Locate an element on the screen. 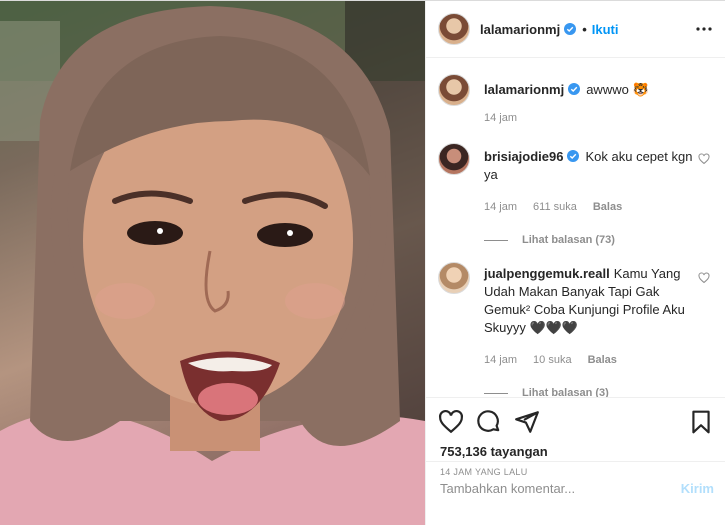 The width and height of the screenshot is (725, 525). post-header: lalamarionmj • Ikuti is located at coordinates (575, 29).